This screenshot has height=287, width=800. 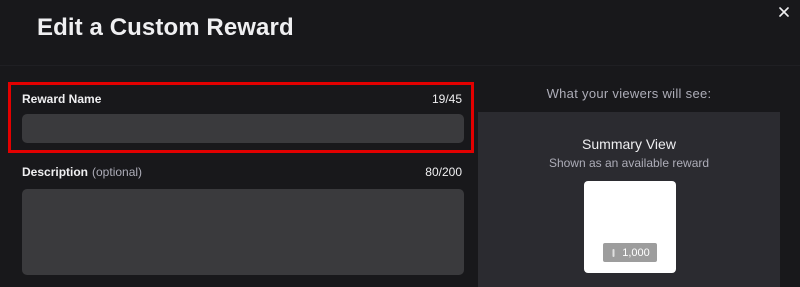 I want to click on close-button, so click(x=784, y=12).